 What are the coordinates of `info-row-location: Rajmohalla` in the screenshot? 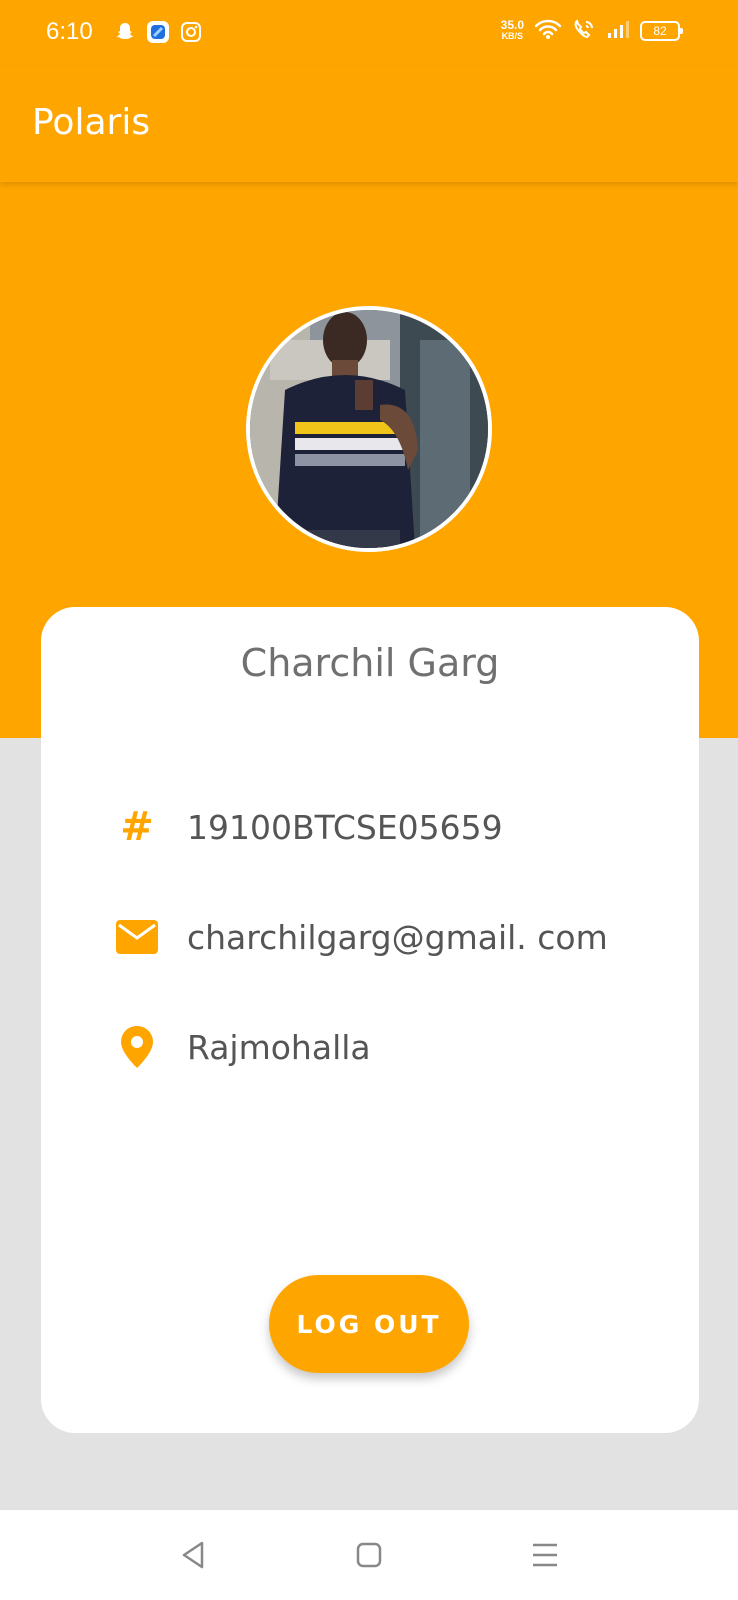 It's located at (395, 1047).